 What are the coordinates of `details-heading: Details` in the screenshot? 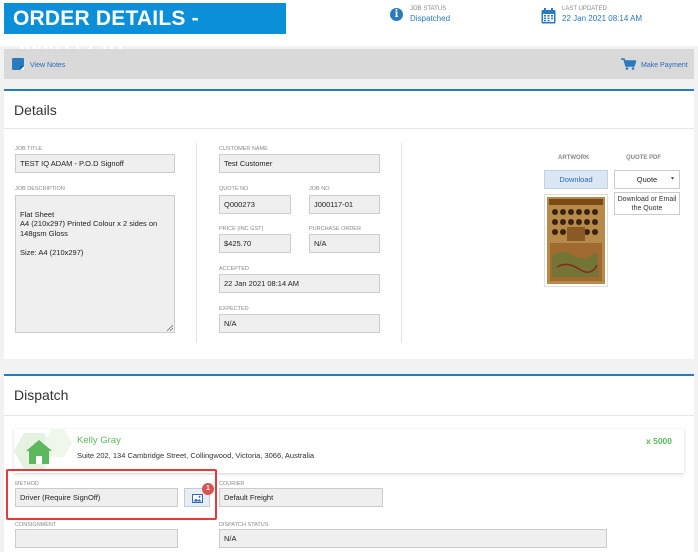 It's located at (349, 110).